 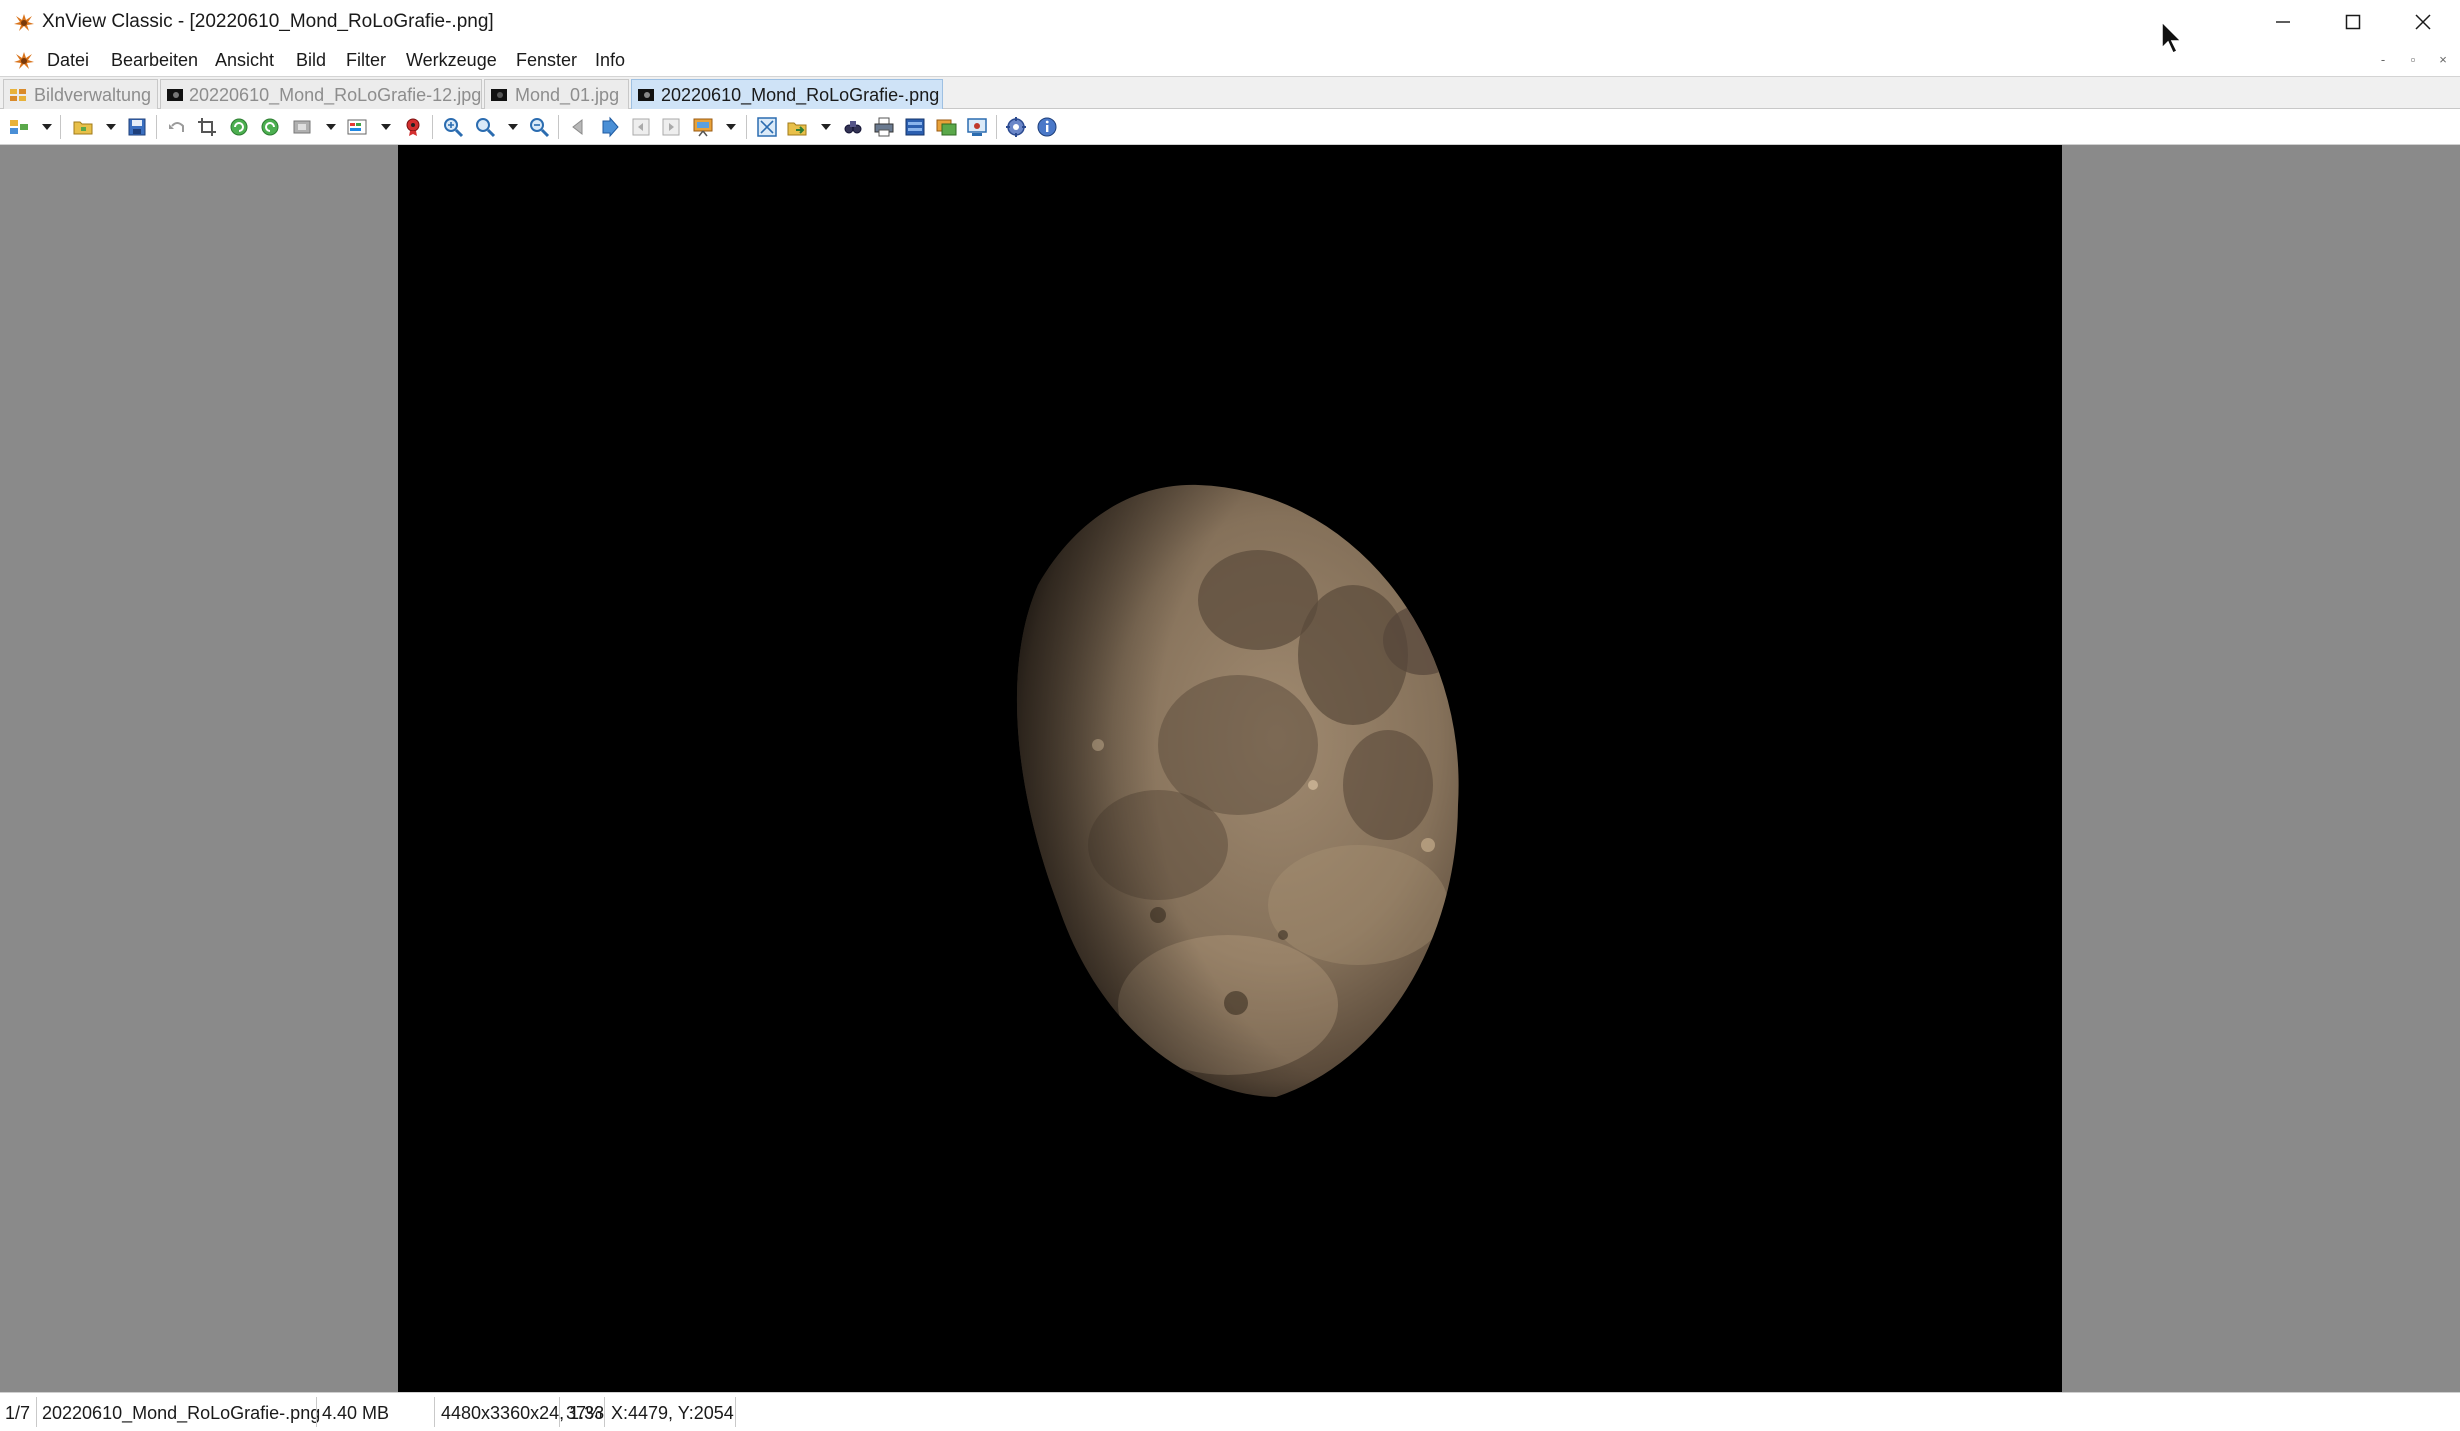 What do you see at coordinates (357, 127) in the screenshot?
I see `adjust-icon` at bounding box center [357, 127].